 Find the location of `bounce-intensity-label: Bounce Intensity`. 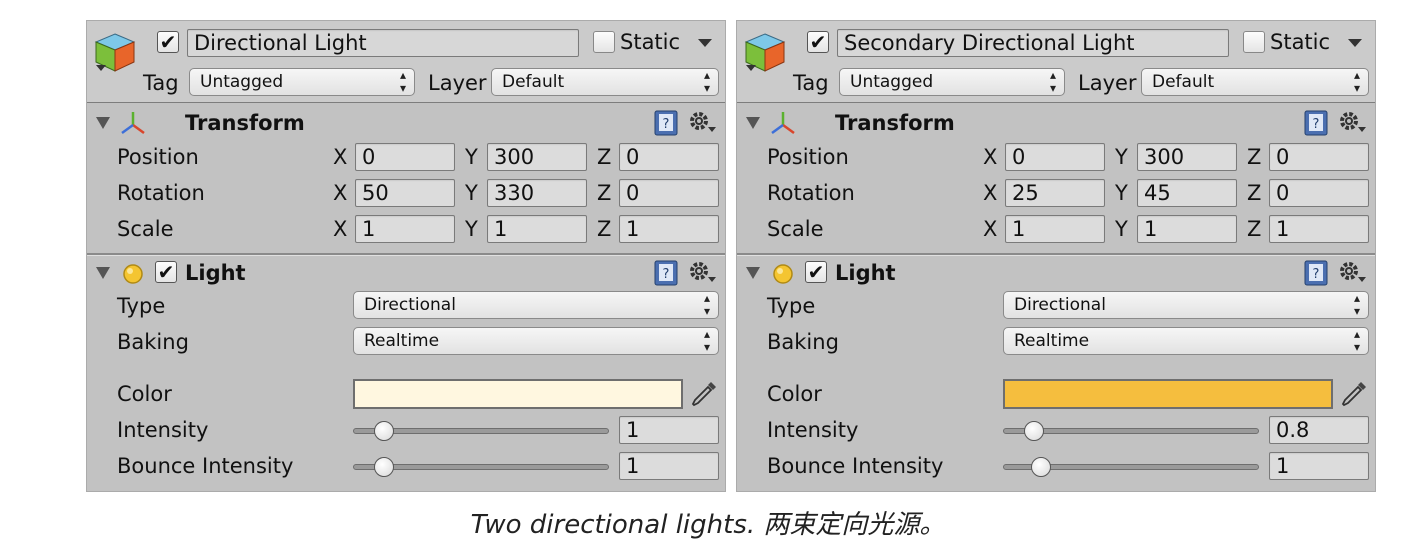

bounce-intensity-label: Bounce Intensity is located at coordinates (205, 466).